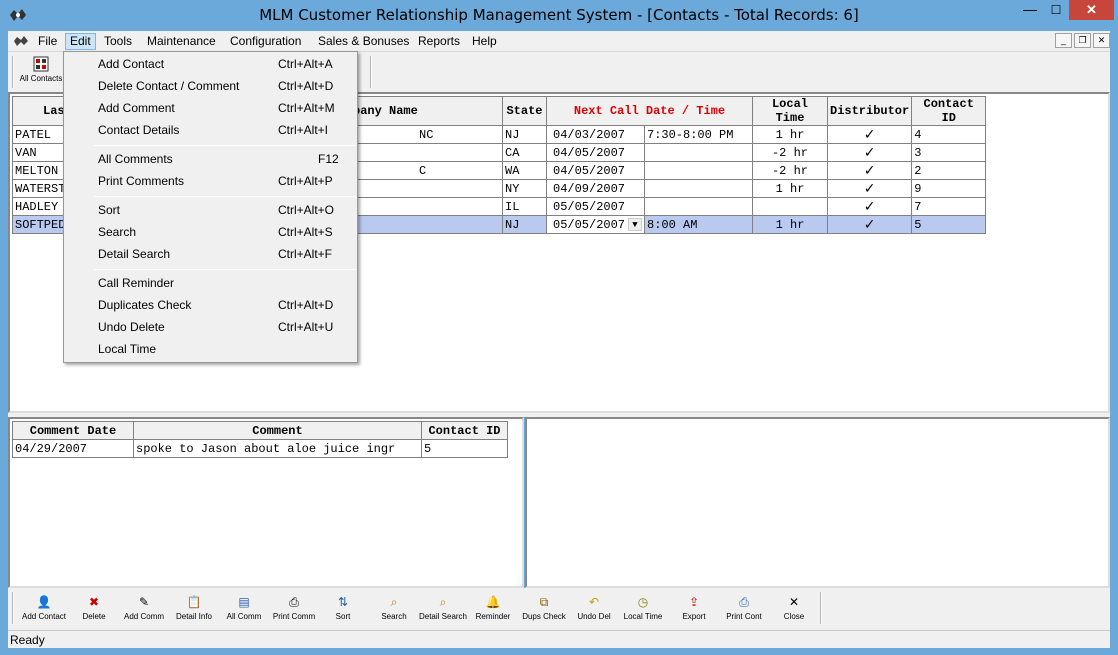 The width and height of the screenshot is (1118, 655). I want to click on col-contact-id: Contact ID, so click(949, 111).